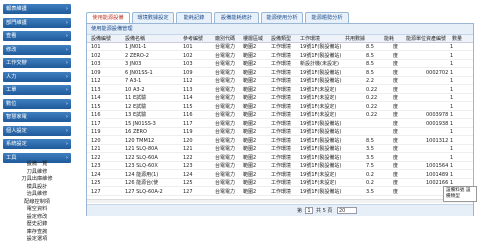 This screenshot has height=244, width=493. Describe the element at coordinates (11, 103) in the screenshot. I see `sidebar-section-label: 數位` at that location.